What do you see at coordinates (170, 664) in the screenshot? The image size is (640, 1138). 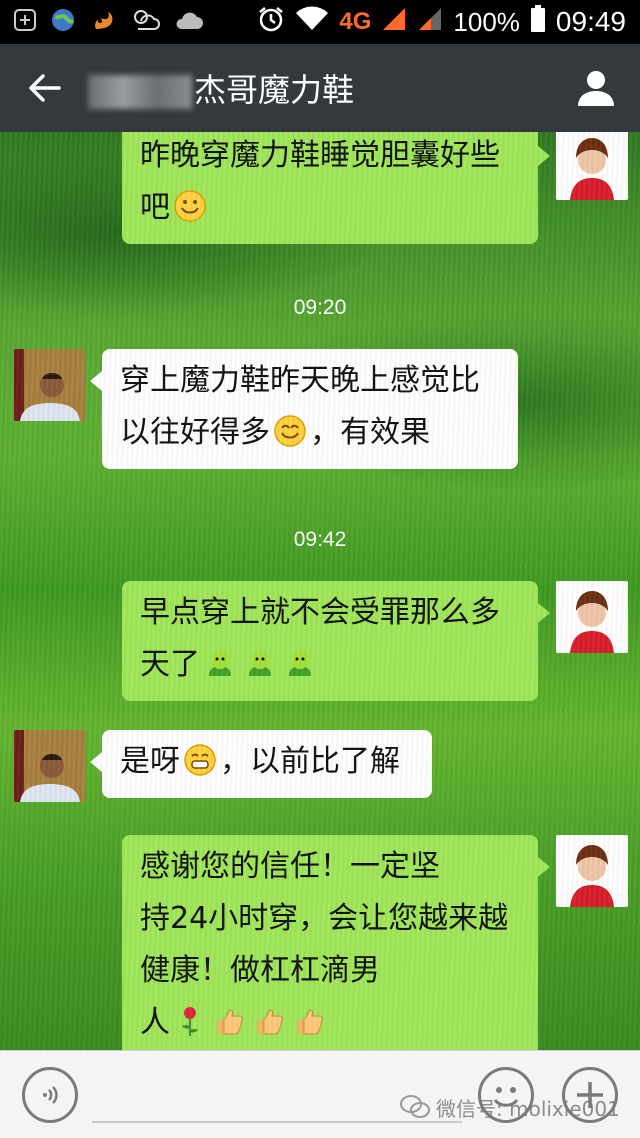 I see `message-line: 天了` at bounding box center [170, 664].